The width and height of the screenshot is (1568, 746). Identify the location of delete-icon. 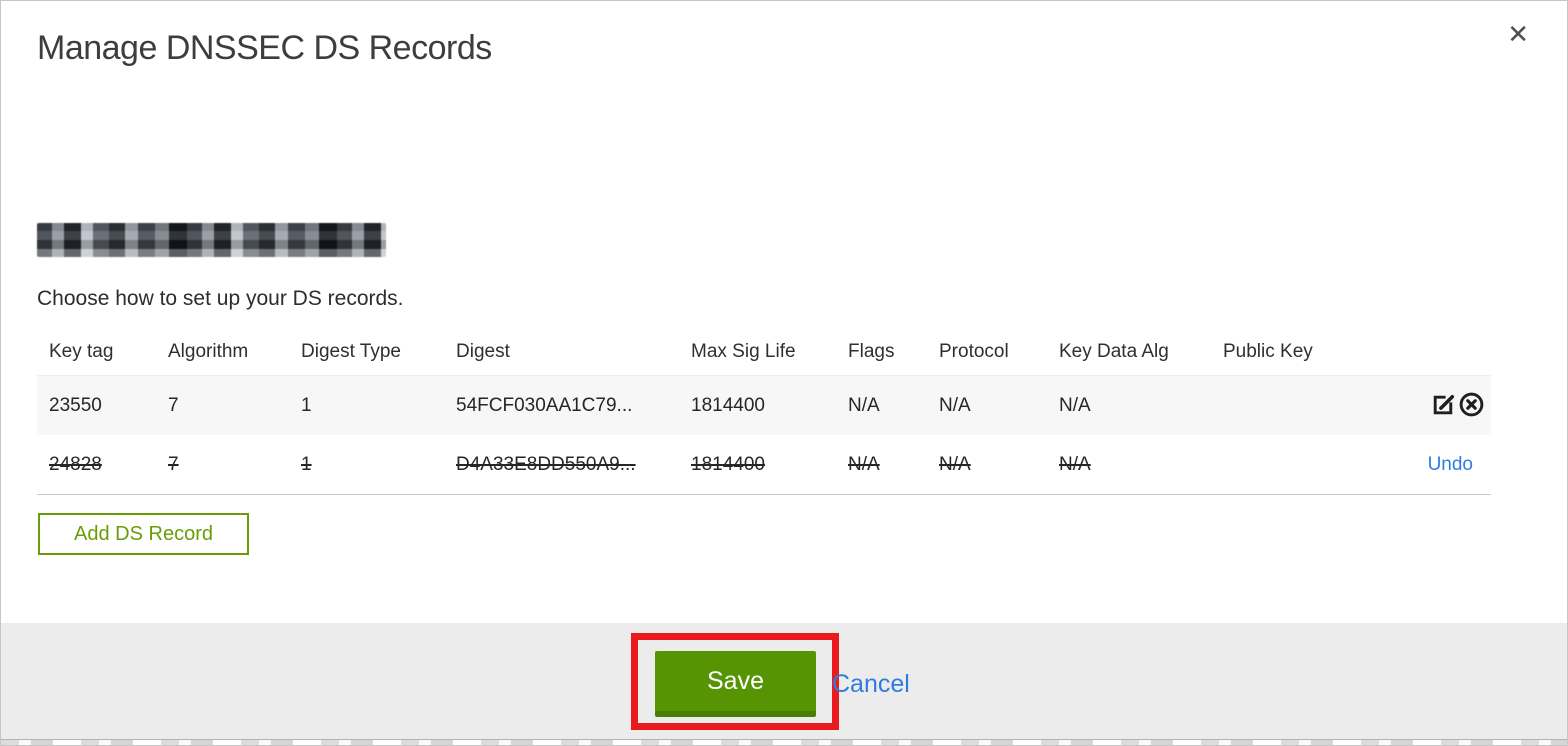
(1471, 406).